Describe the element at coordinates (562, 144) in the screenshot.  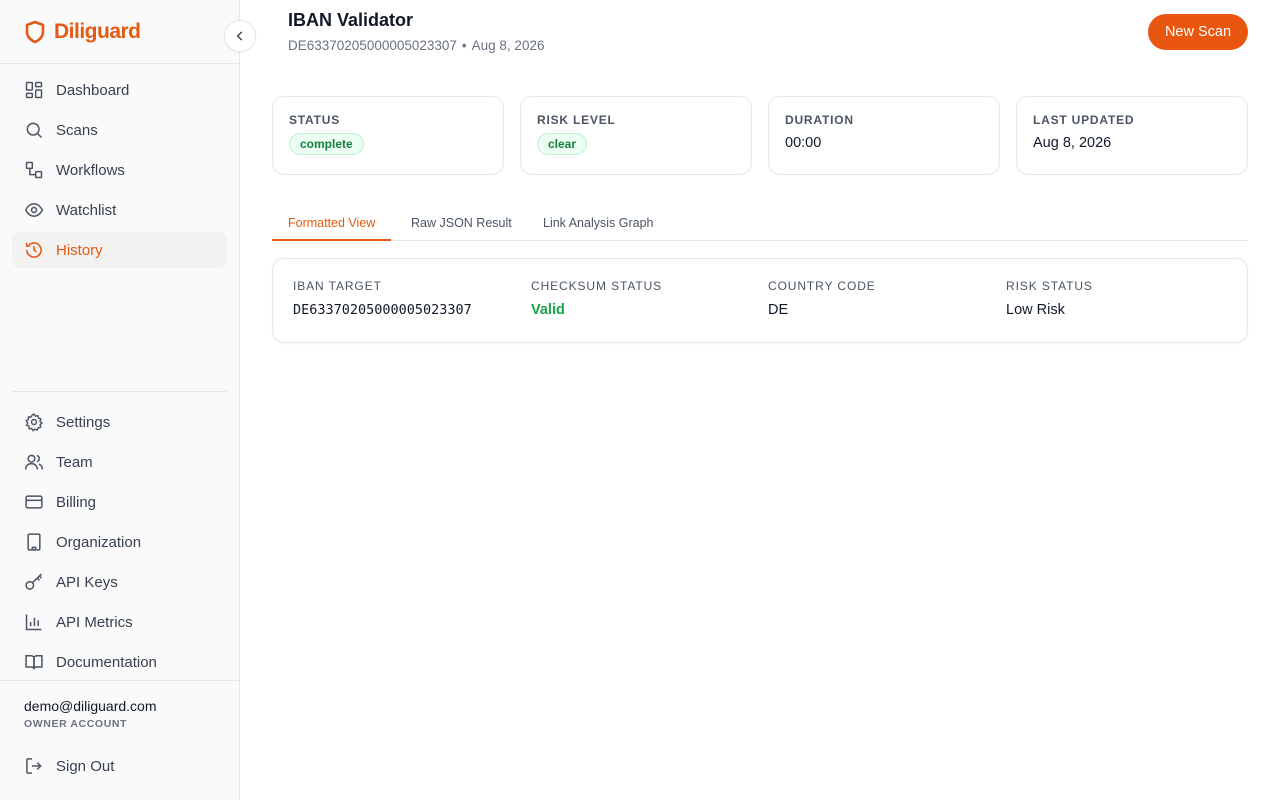
I see `risk-level-badge: clear` at that location.